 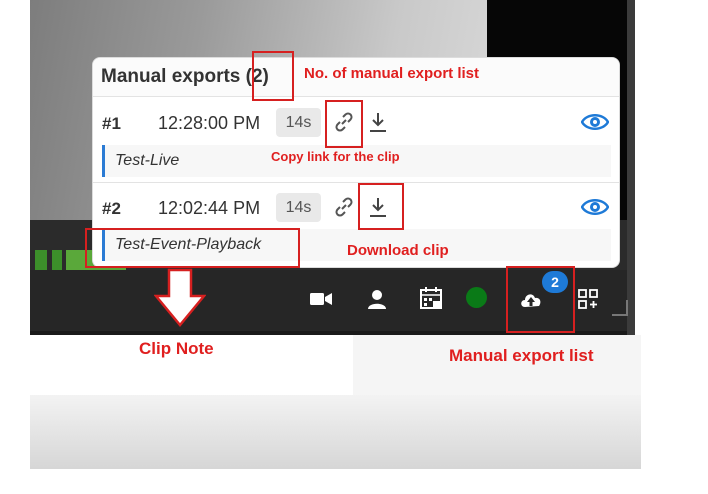 I want to click on resize-handle, so click(x=620, y=308).